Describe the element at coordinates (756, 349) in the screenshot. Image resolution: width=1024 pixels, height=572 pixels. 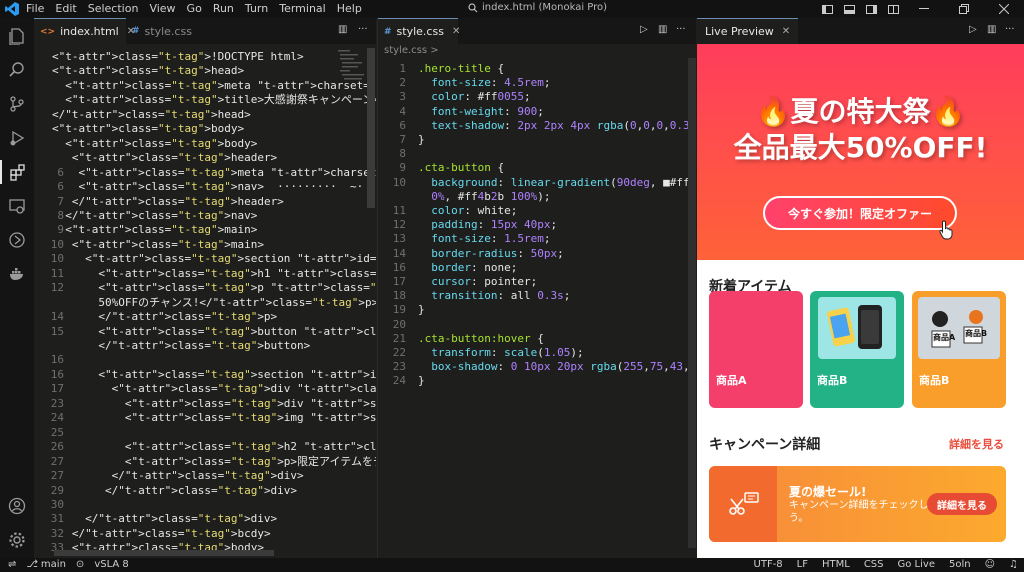
I see `product-card: 商品A` at that location.